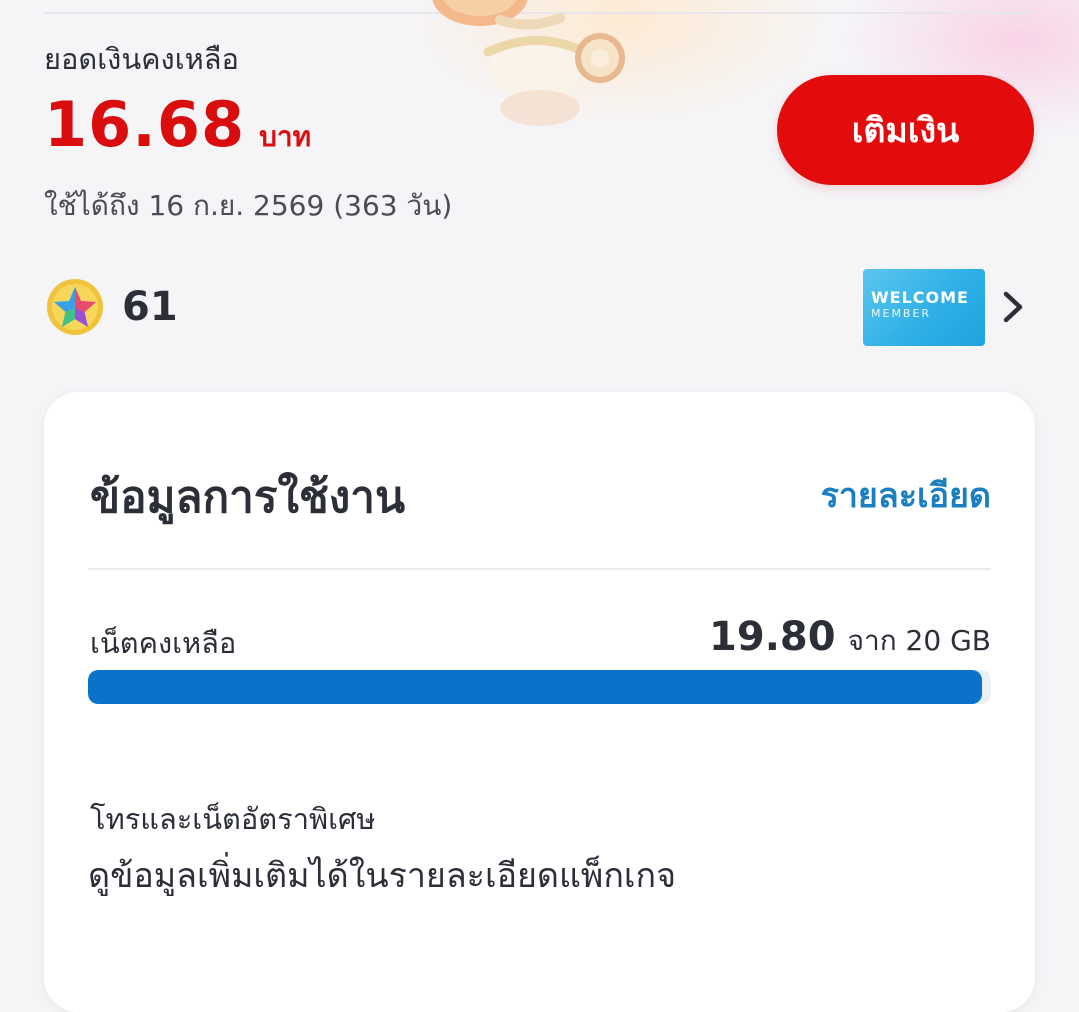 Image resolution: width=1079 pixels, height=1012 pixels. What do you see at coordinates (919, 640) in the screenshot?
I see `data-total-value: จาก 20 GB` at bounding box center [919, 640].